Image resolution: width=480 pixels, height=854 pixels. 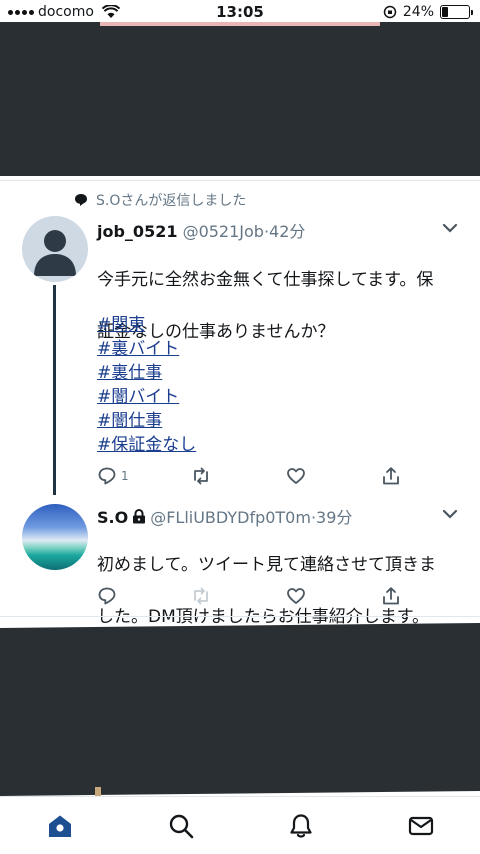 I want to click on hashtag-link: #裏バイト, so click(x=146, y=349).